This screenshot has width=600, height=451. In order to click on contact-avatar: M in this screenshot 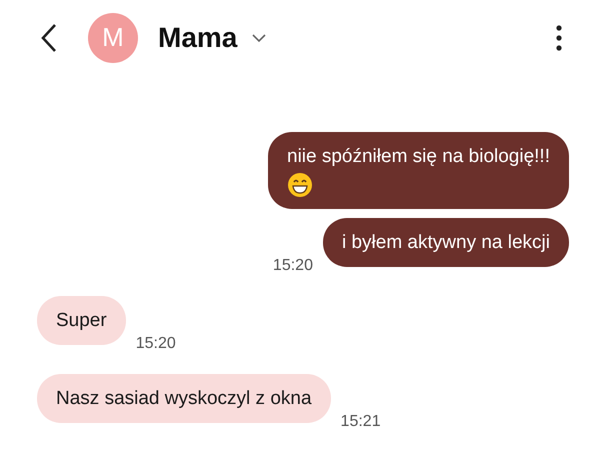, I will do `click(113, 37)`.